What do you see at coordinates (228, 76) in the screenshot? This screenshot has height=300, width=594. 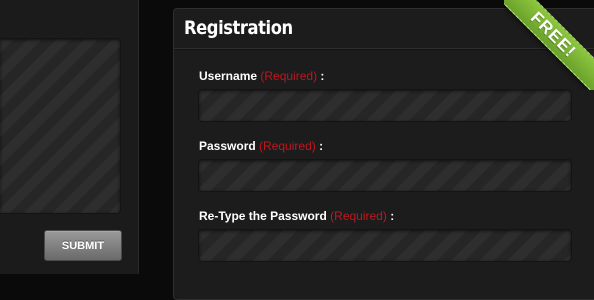 I see `username-label-text: Username` at bounding box center [228, 76].